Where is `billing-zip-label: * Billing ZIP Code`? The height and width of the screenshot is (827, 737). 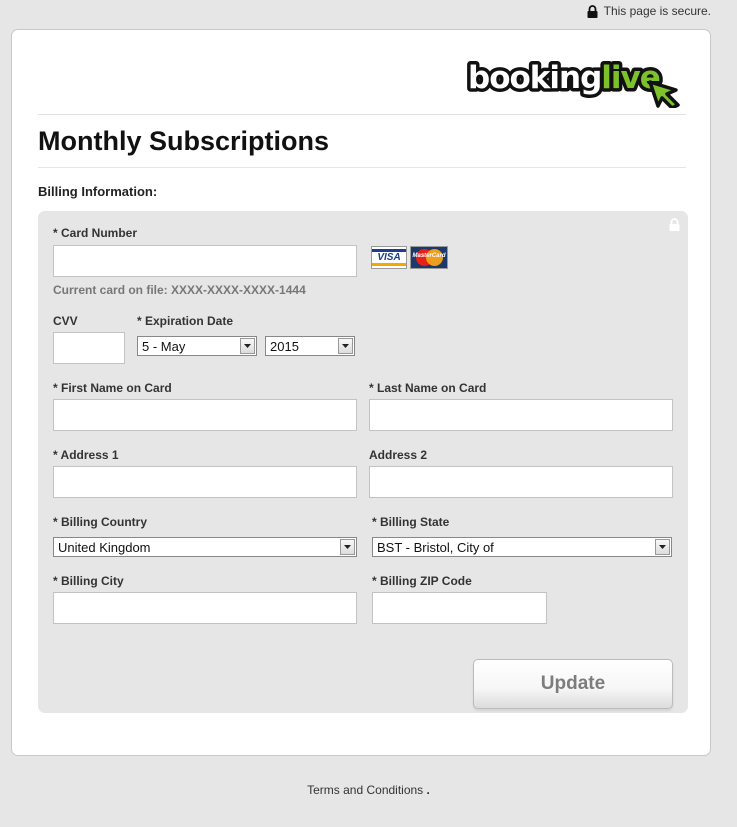 billing-zip-label: * Billing ZIP Code is located at coordinates (422, 581).